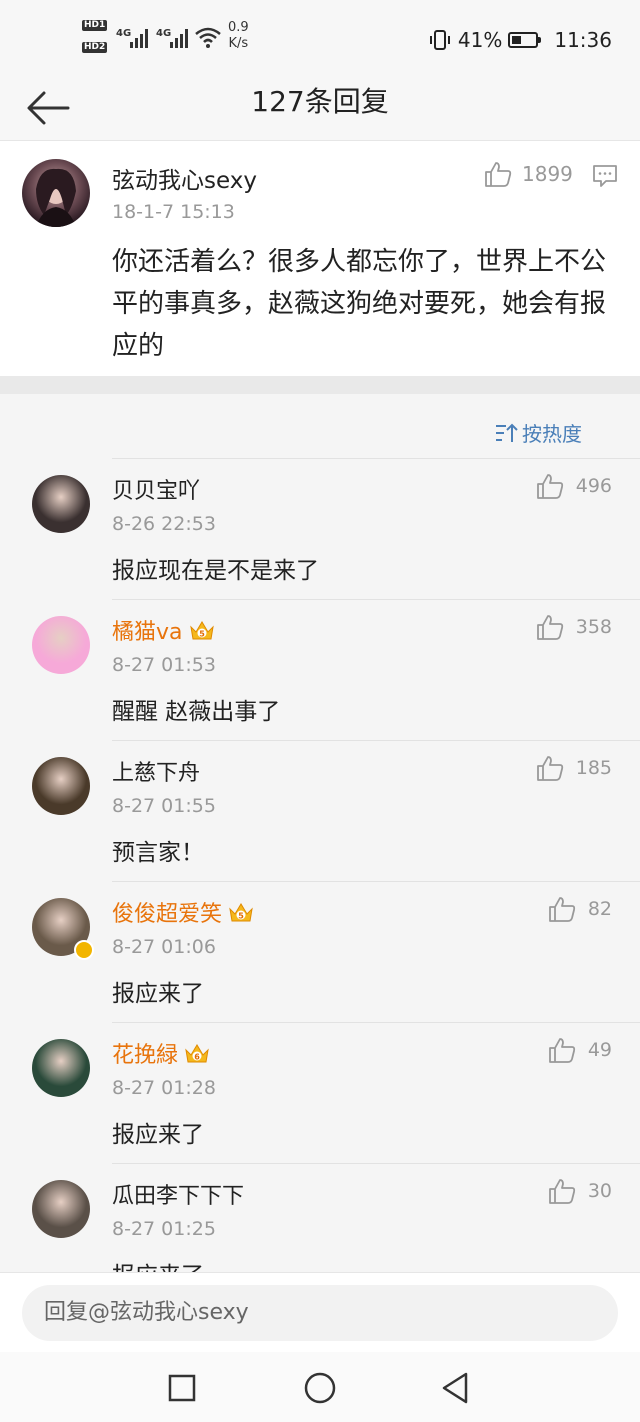 The width and height of the screenshot is (640, 1422). What do you see at coordinates (156, 491) in the screenshot?
I see `reply-author-label: 贝贝宝吖` at bounding box center [156, 491].